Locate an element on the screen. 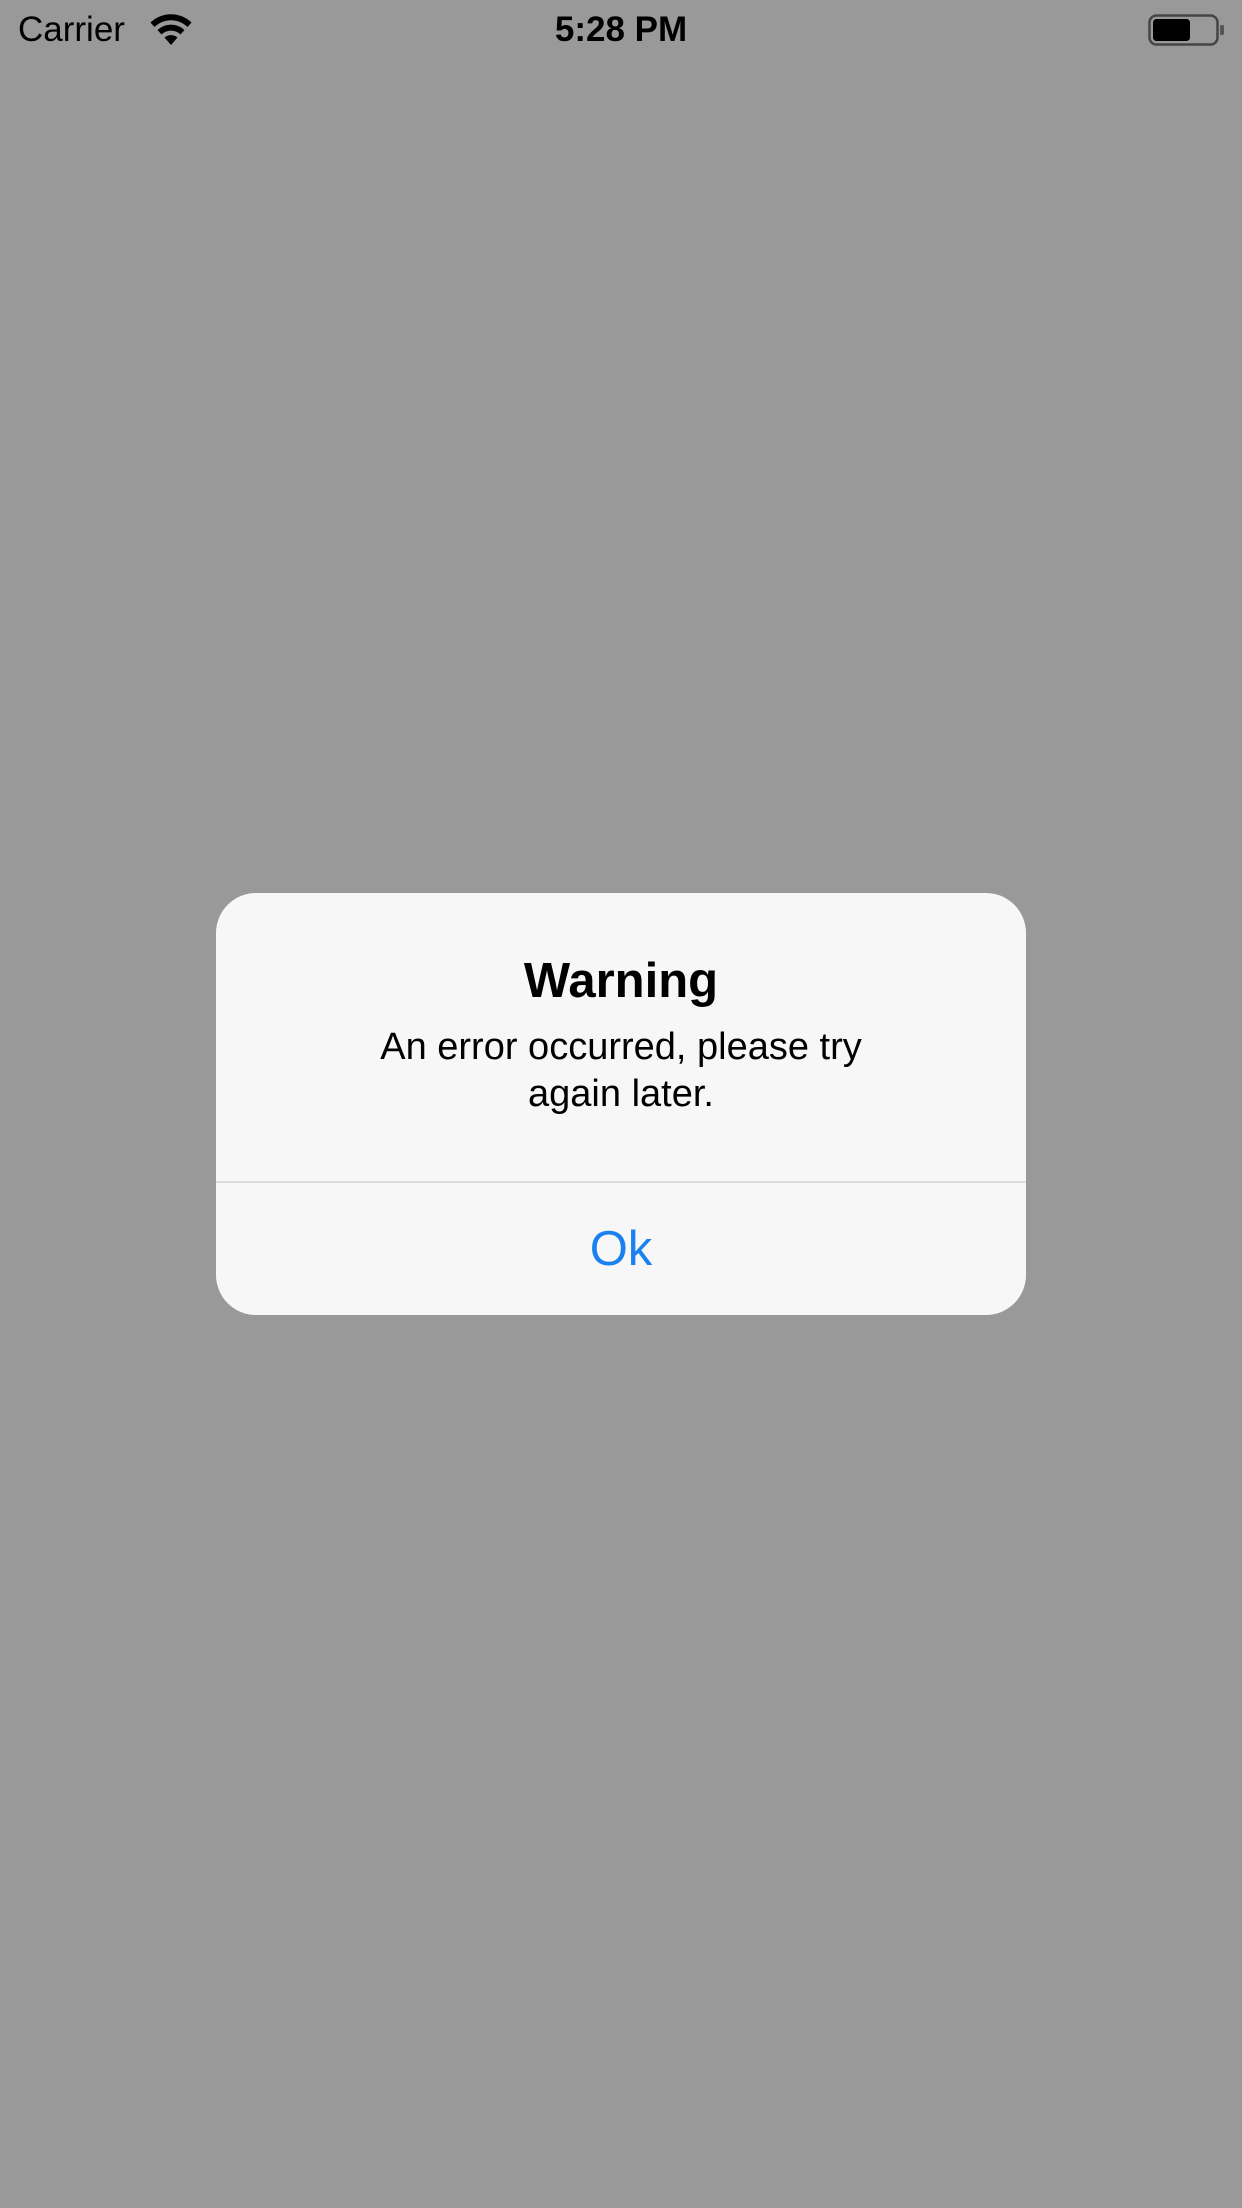 Image resolution: width=1242 pixels, height=2208 pixels. ok-button: Ok is located at coordinates (621, 1249).